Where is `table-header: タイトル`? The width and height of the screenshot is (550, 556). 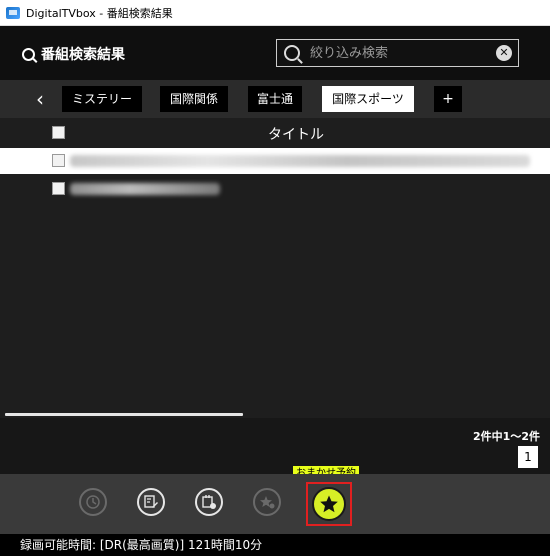 table-header: タイトル is located at coordinates (275, 133).